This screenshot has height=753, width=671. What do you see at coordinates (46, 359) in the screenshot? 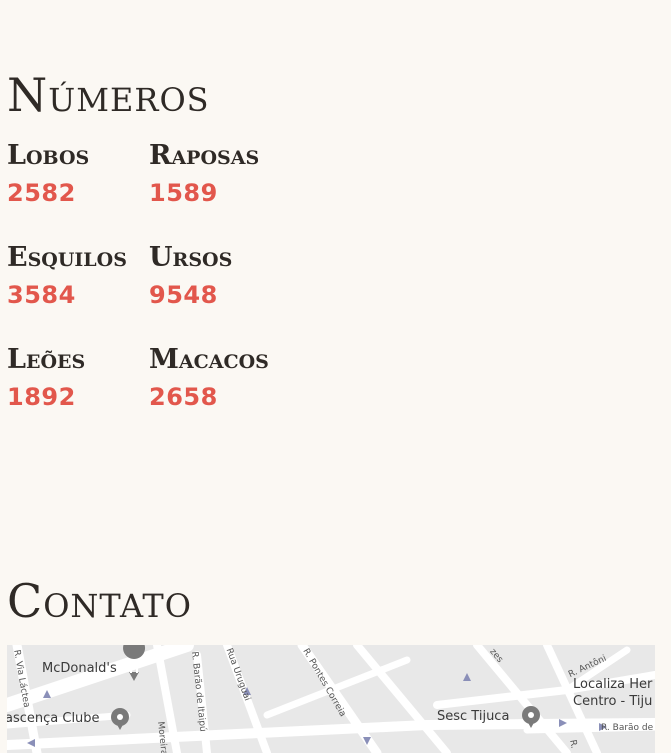
I see `stat-name: Leões` at bounding box center [46, 359].